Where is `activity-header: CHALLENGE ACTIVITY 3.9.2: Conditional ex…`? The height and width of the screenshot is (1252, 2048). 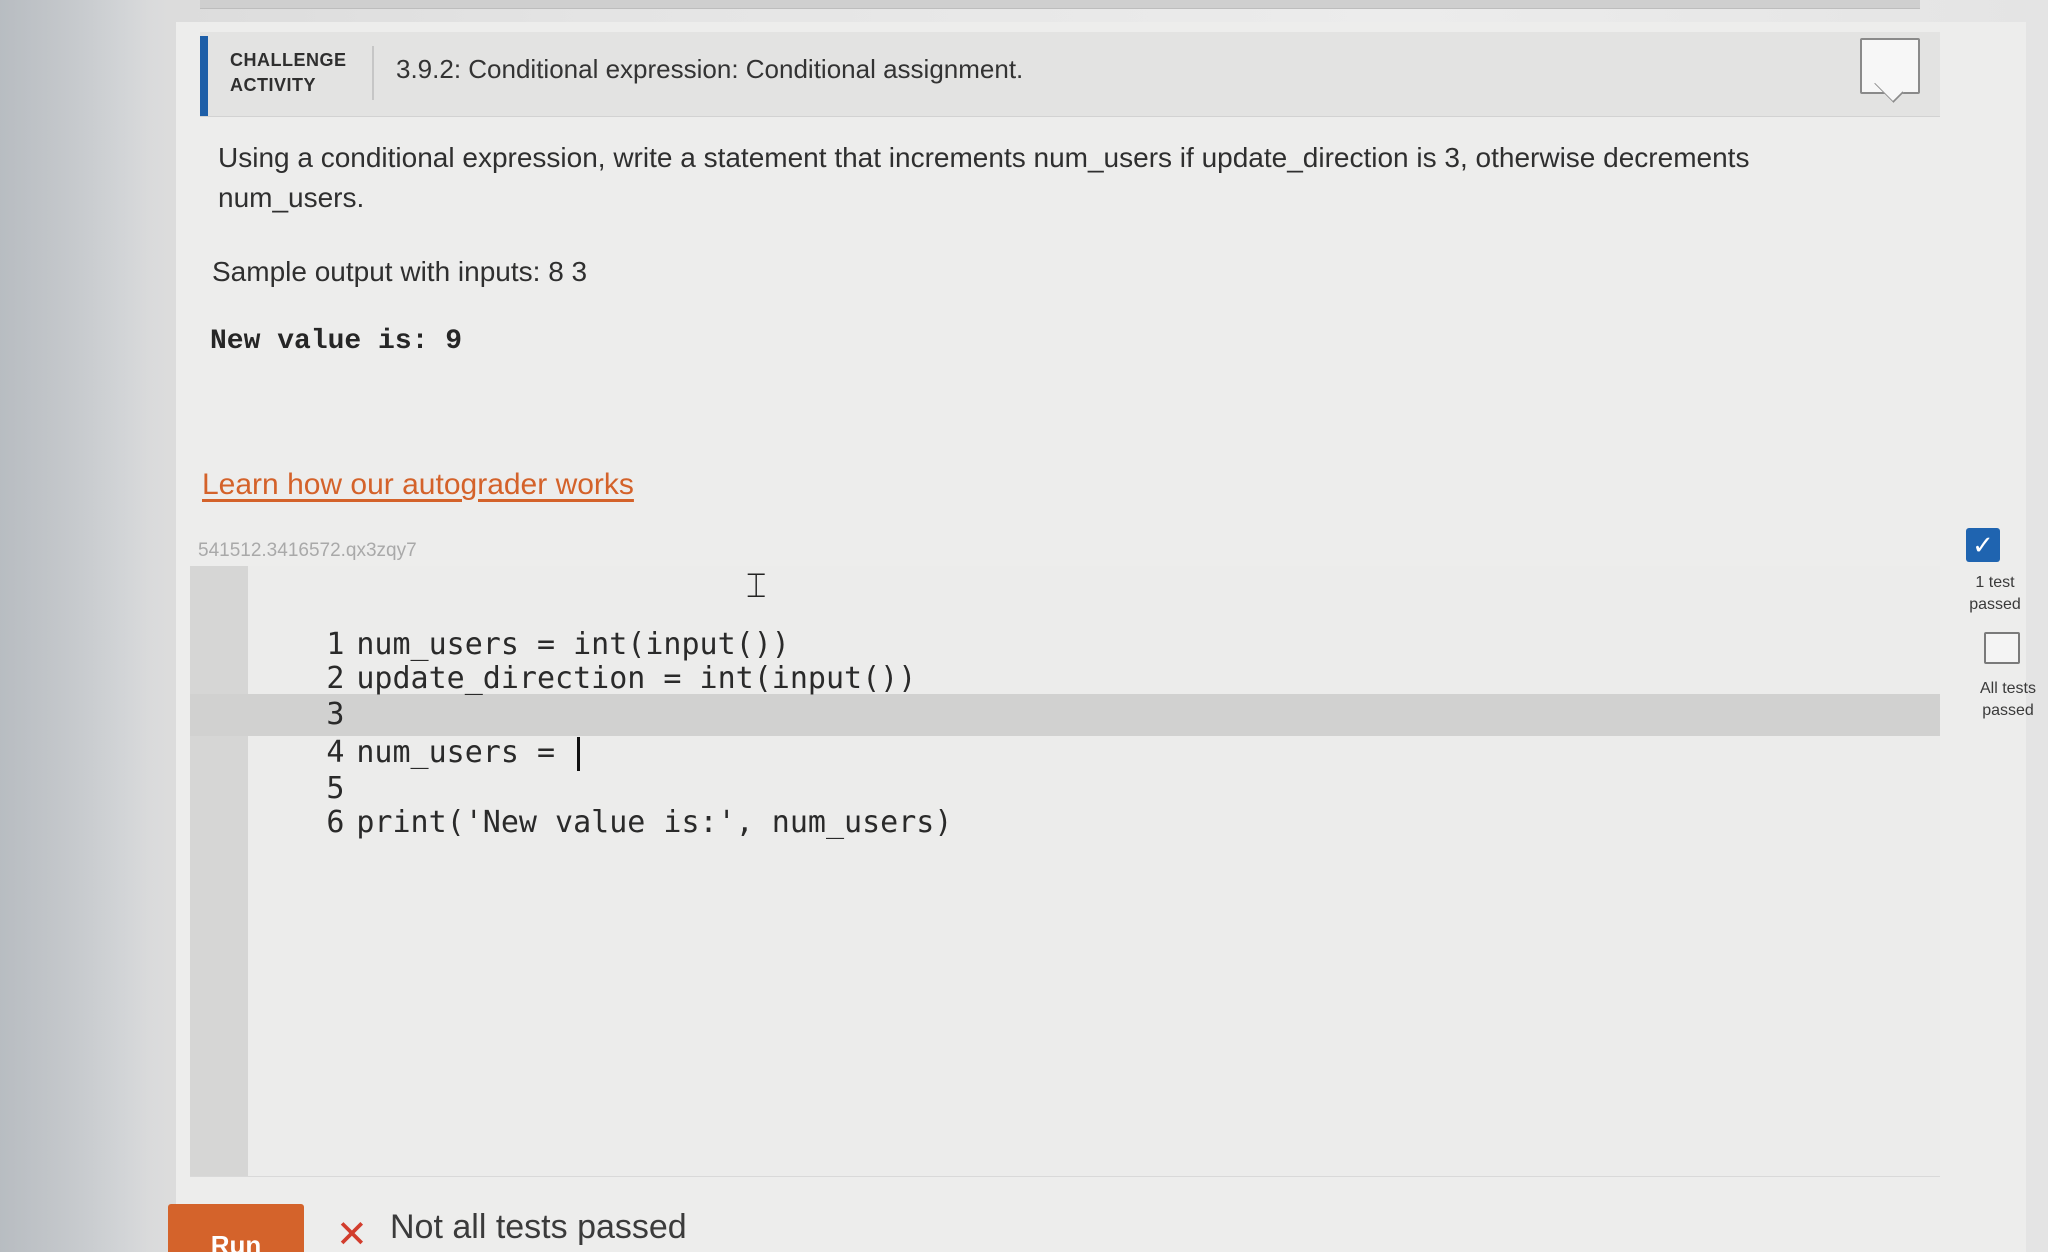
activity-header: CHALLENGE ACTIVITY 3.9.2: Conditional ex… is located at coordinates (1070, 74).